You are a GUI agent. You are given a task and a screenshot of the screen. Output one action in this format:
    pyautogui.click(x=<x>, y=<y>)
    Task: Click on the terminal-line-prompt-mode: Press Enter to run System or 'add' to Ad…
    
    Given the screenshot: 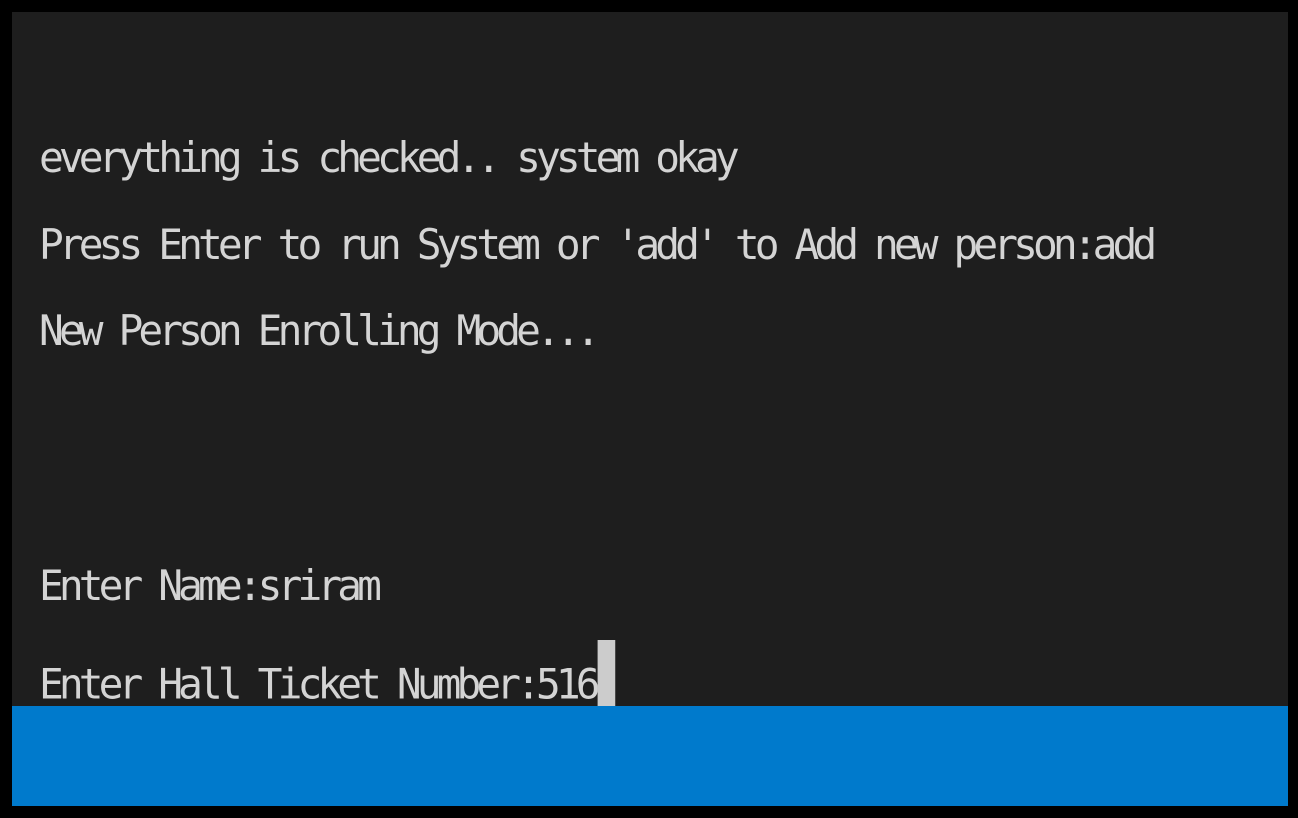 What is the action you would take?
    pyautogui.click(x=598, y=244)
    